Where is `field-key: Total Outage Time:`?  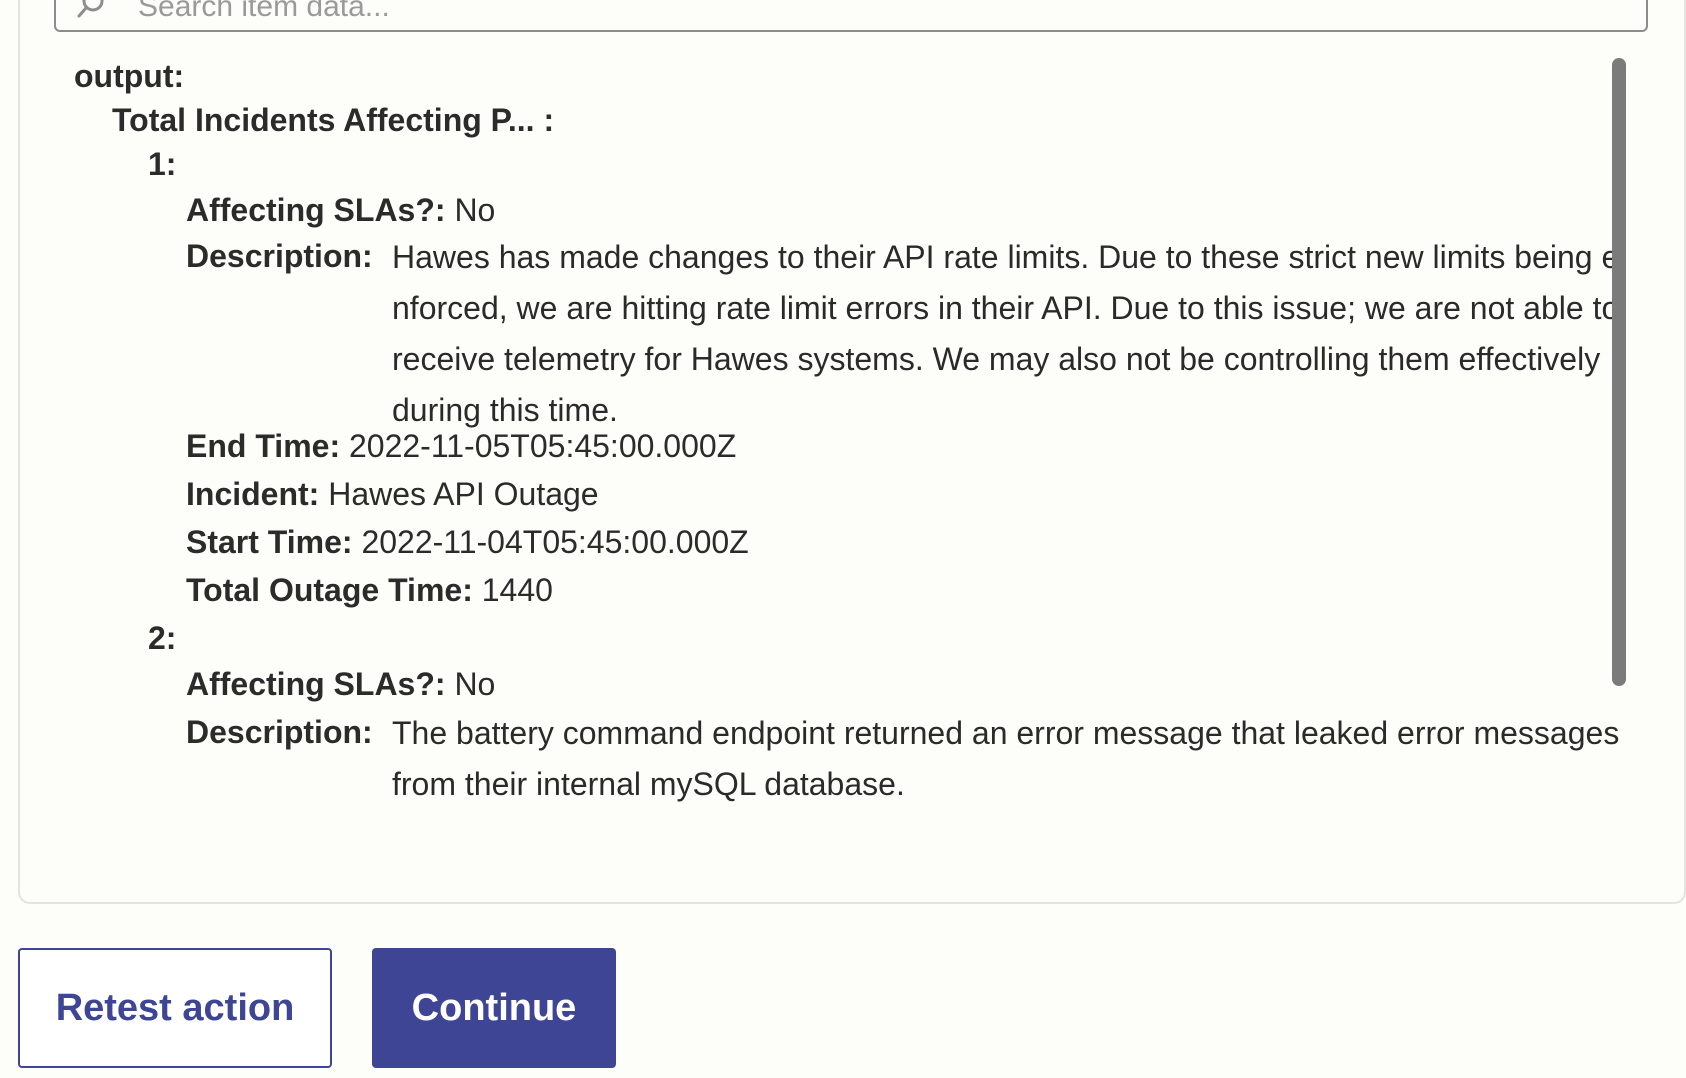 field-key: Total Outage Time: is located at coordinates (329, 590).